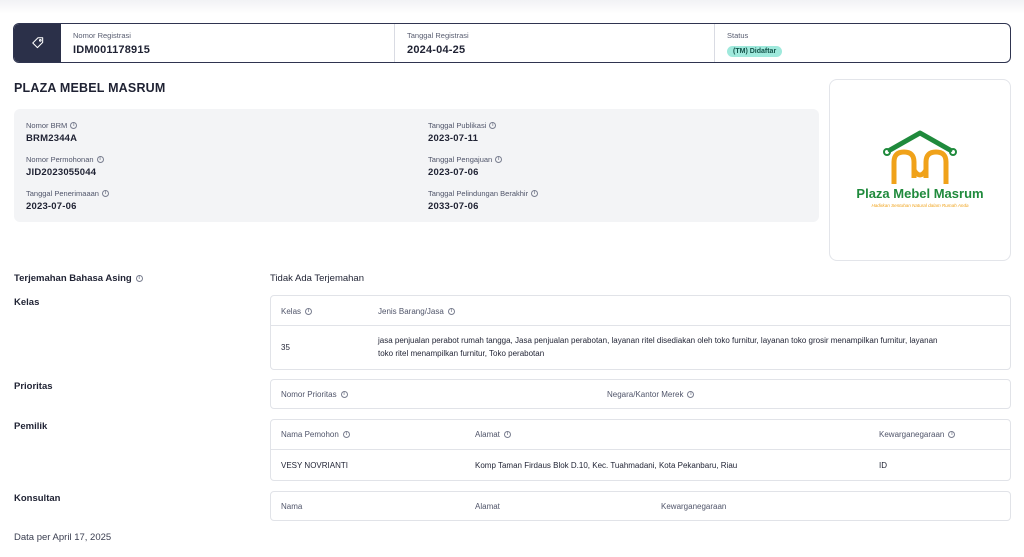 Image resolution: width=1024 pixels, height=557 pixels. I want to click on consultant-address-column-header: Alamat, so click(487, 506).